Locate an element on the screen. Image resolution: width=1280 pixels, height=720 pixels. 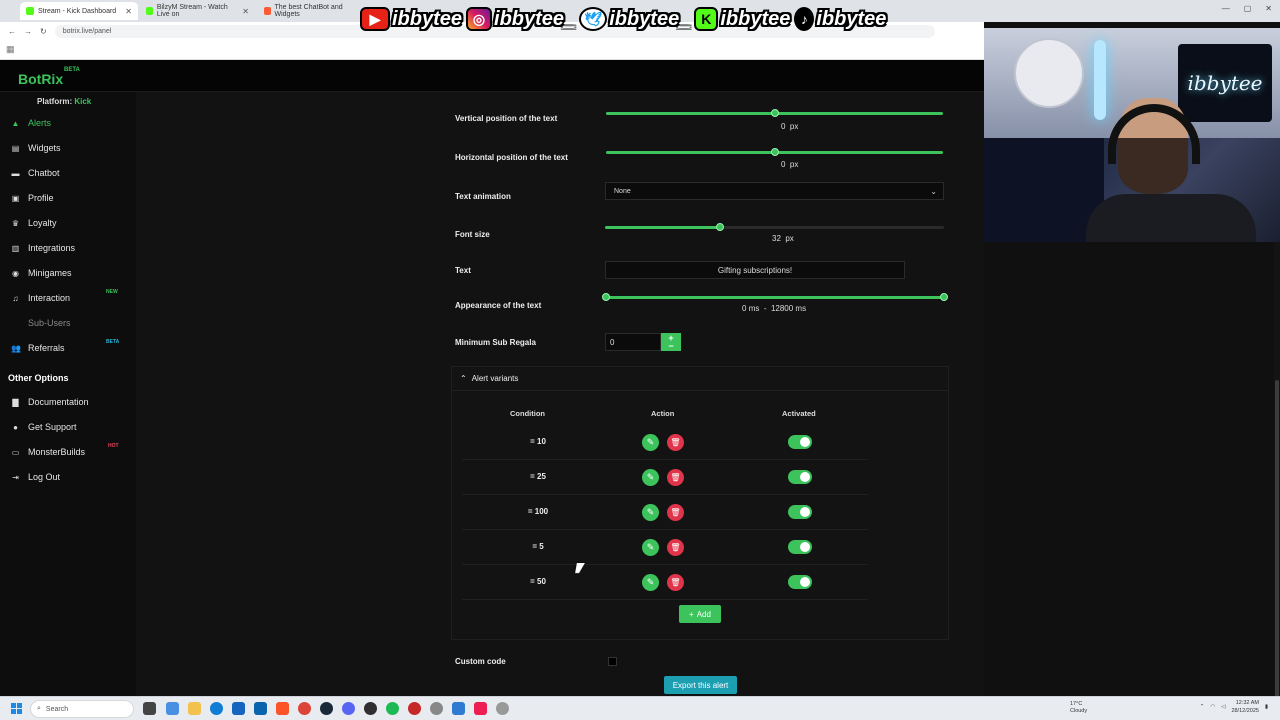
calculator-icon is located at coordinates (458, 708).